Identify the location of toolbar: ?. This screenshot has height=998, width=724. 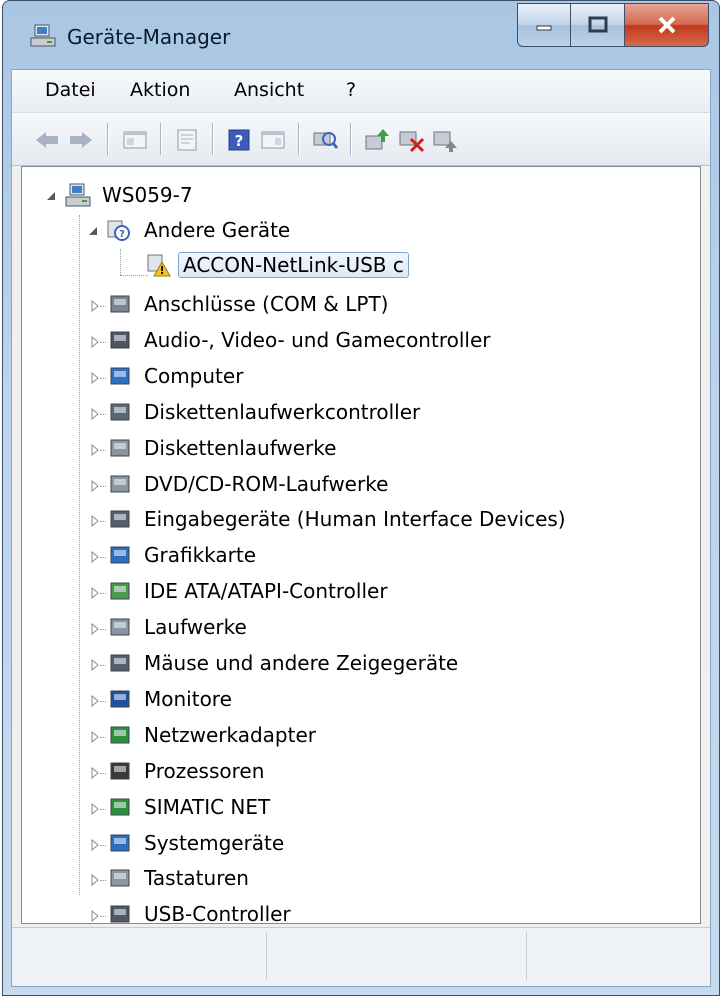
(361, 139).